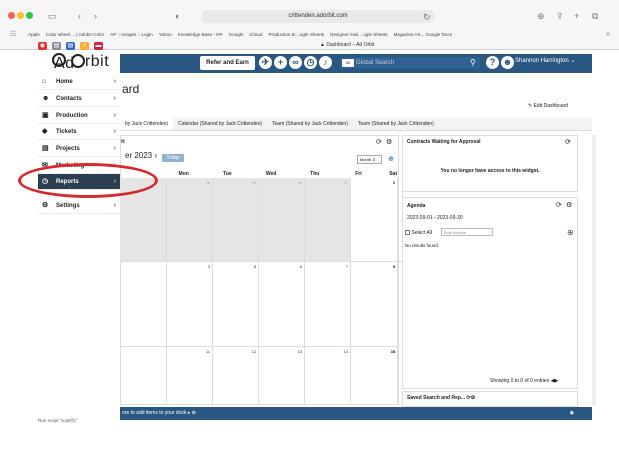  Describe the element at coordinates (131, 34) in the screenshot. I see `bookmark-item: AP :: Images :: Login` at that location.